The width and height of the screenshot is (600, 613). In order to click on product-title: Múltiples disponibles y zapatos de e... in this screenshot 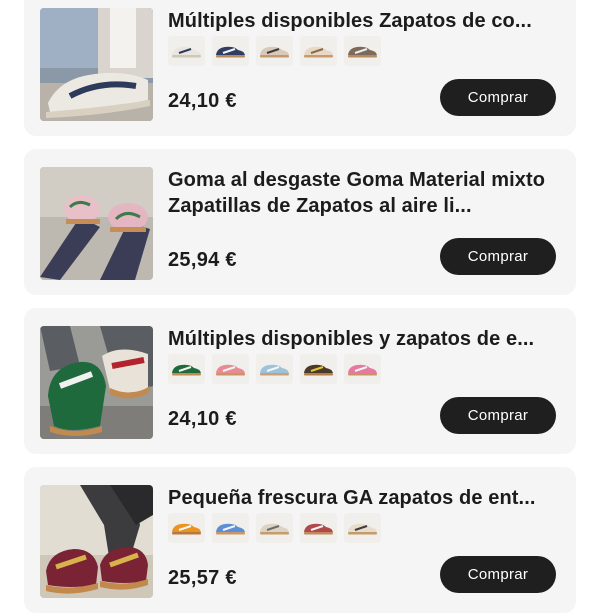, I will do `click(364, 339)`.